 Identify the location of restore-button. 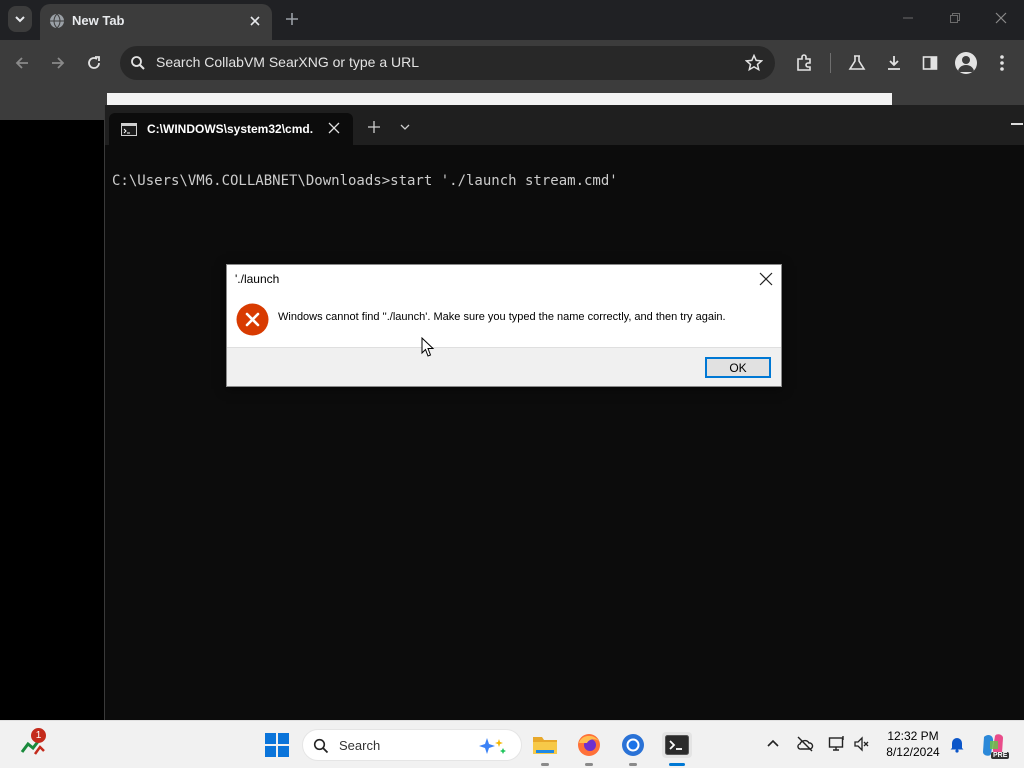
(955, 18).